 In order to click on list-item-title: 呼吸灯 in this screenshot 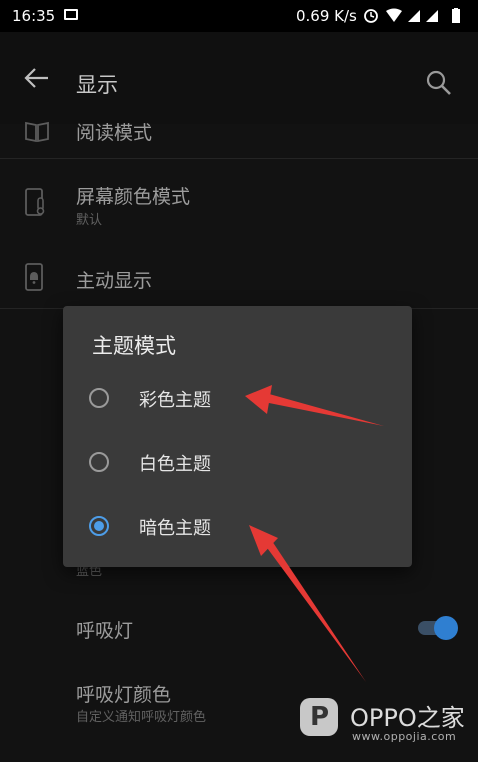, I will do `click(105, 631)`.